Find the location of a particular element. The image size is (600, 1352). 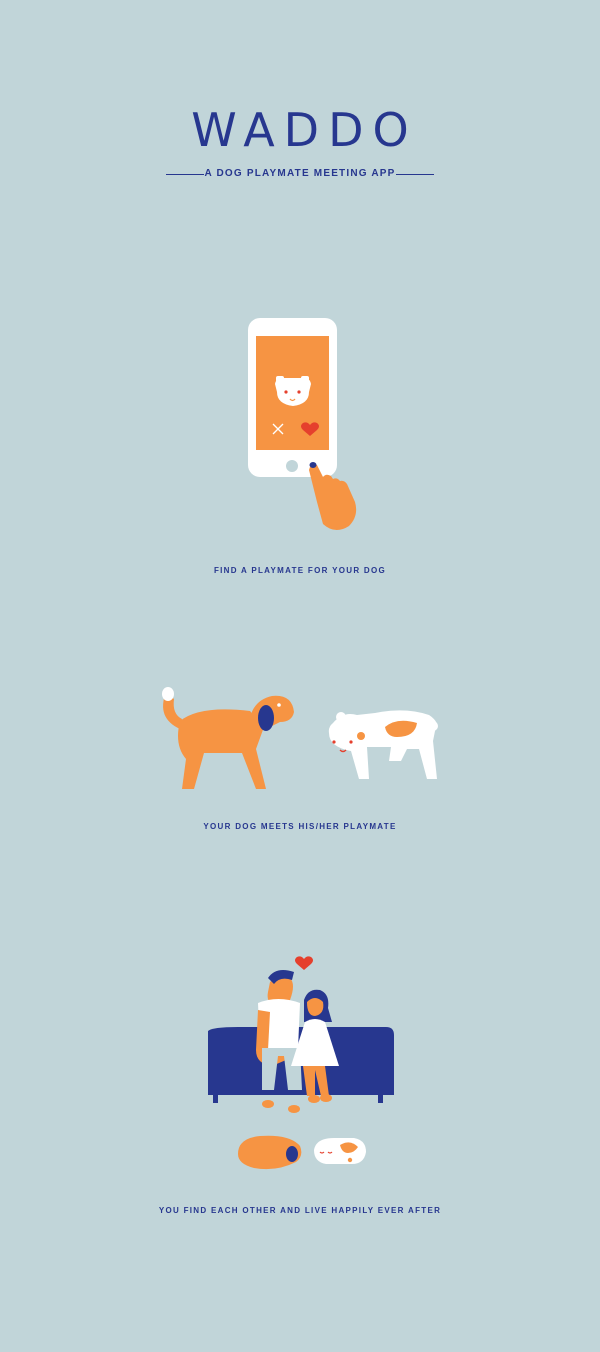

happy-ending-illustration is located at coordinates (301, 1063).